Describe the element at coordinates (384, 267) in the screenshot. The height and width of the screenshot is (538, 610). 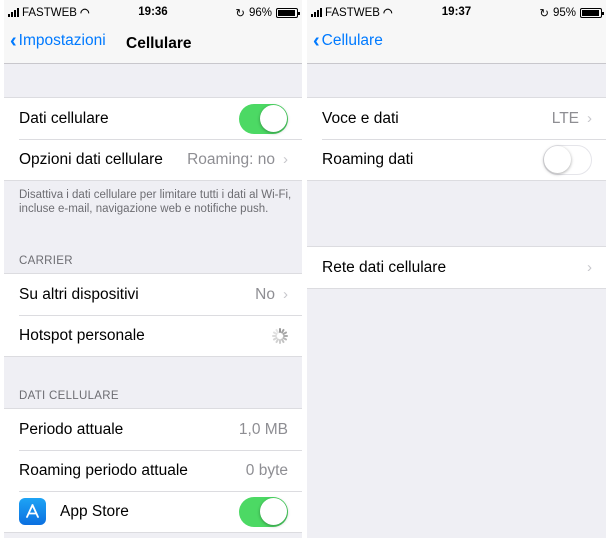
I see `row-label: Rete dati cellulare` at that location.